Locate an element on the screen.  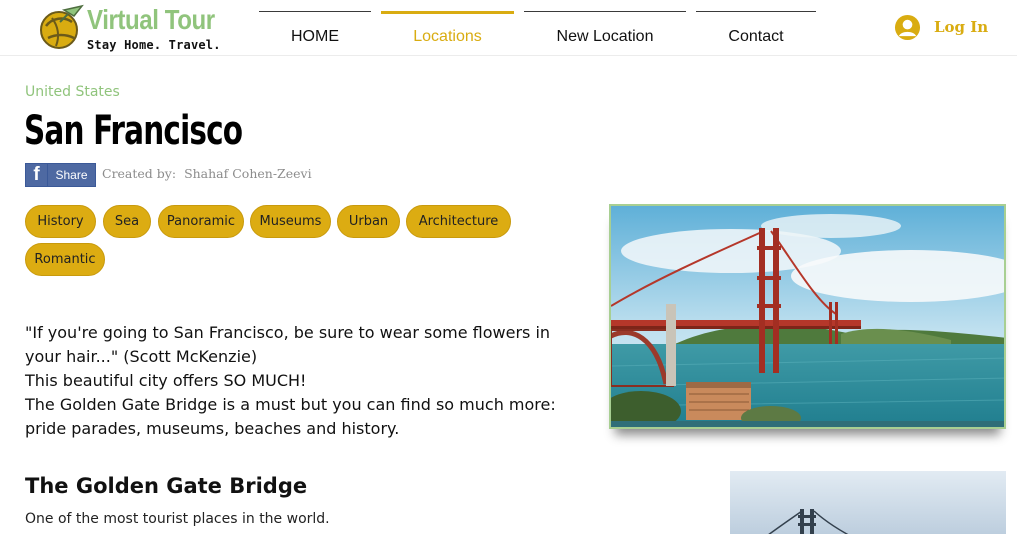
bay-bridge-photo is located at coordinates (868, 502).